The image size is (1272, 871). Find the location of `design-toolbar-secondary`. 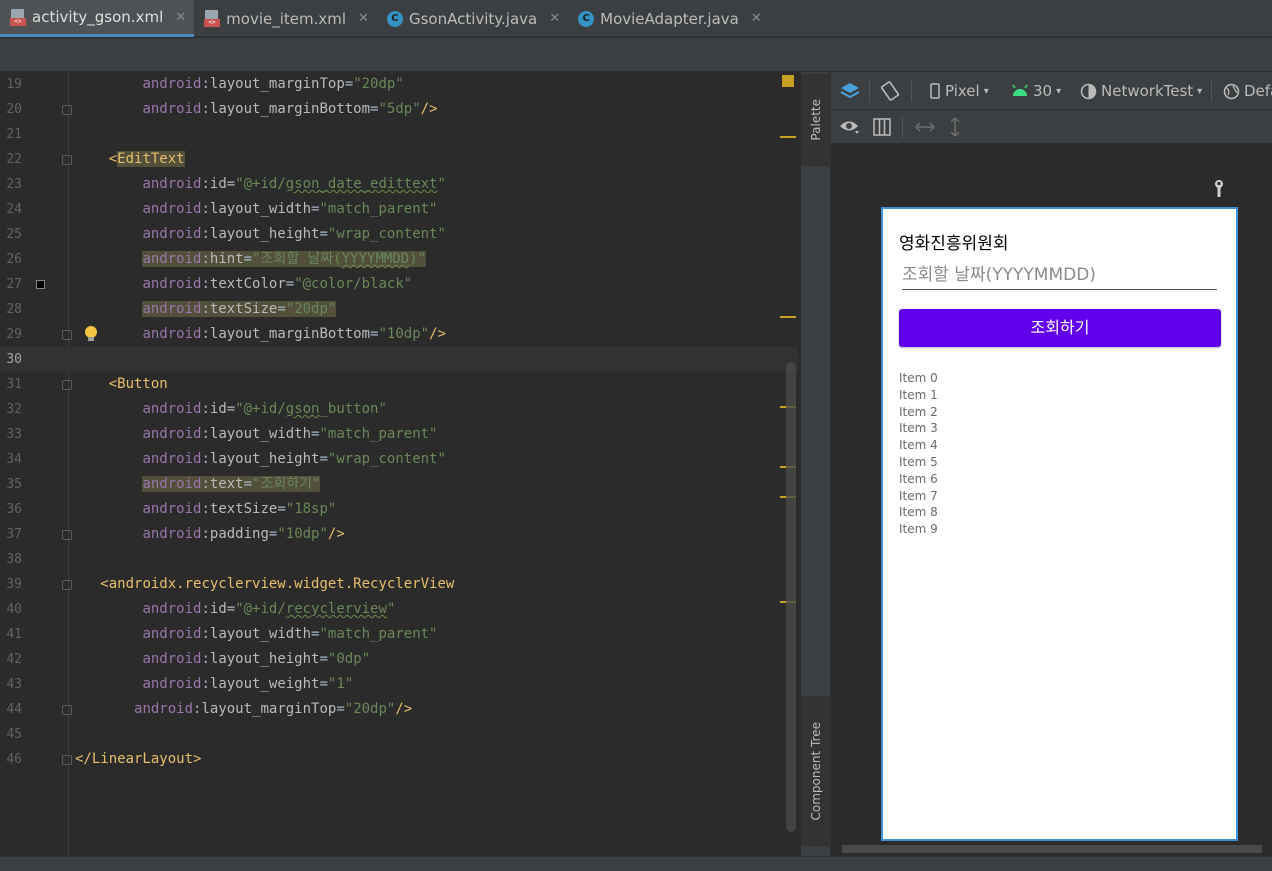

design-toolbar-secondary is located at coordinates (1051, 127).